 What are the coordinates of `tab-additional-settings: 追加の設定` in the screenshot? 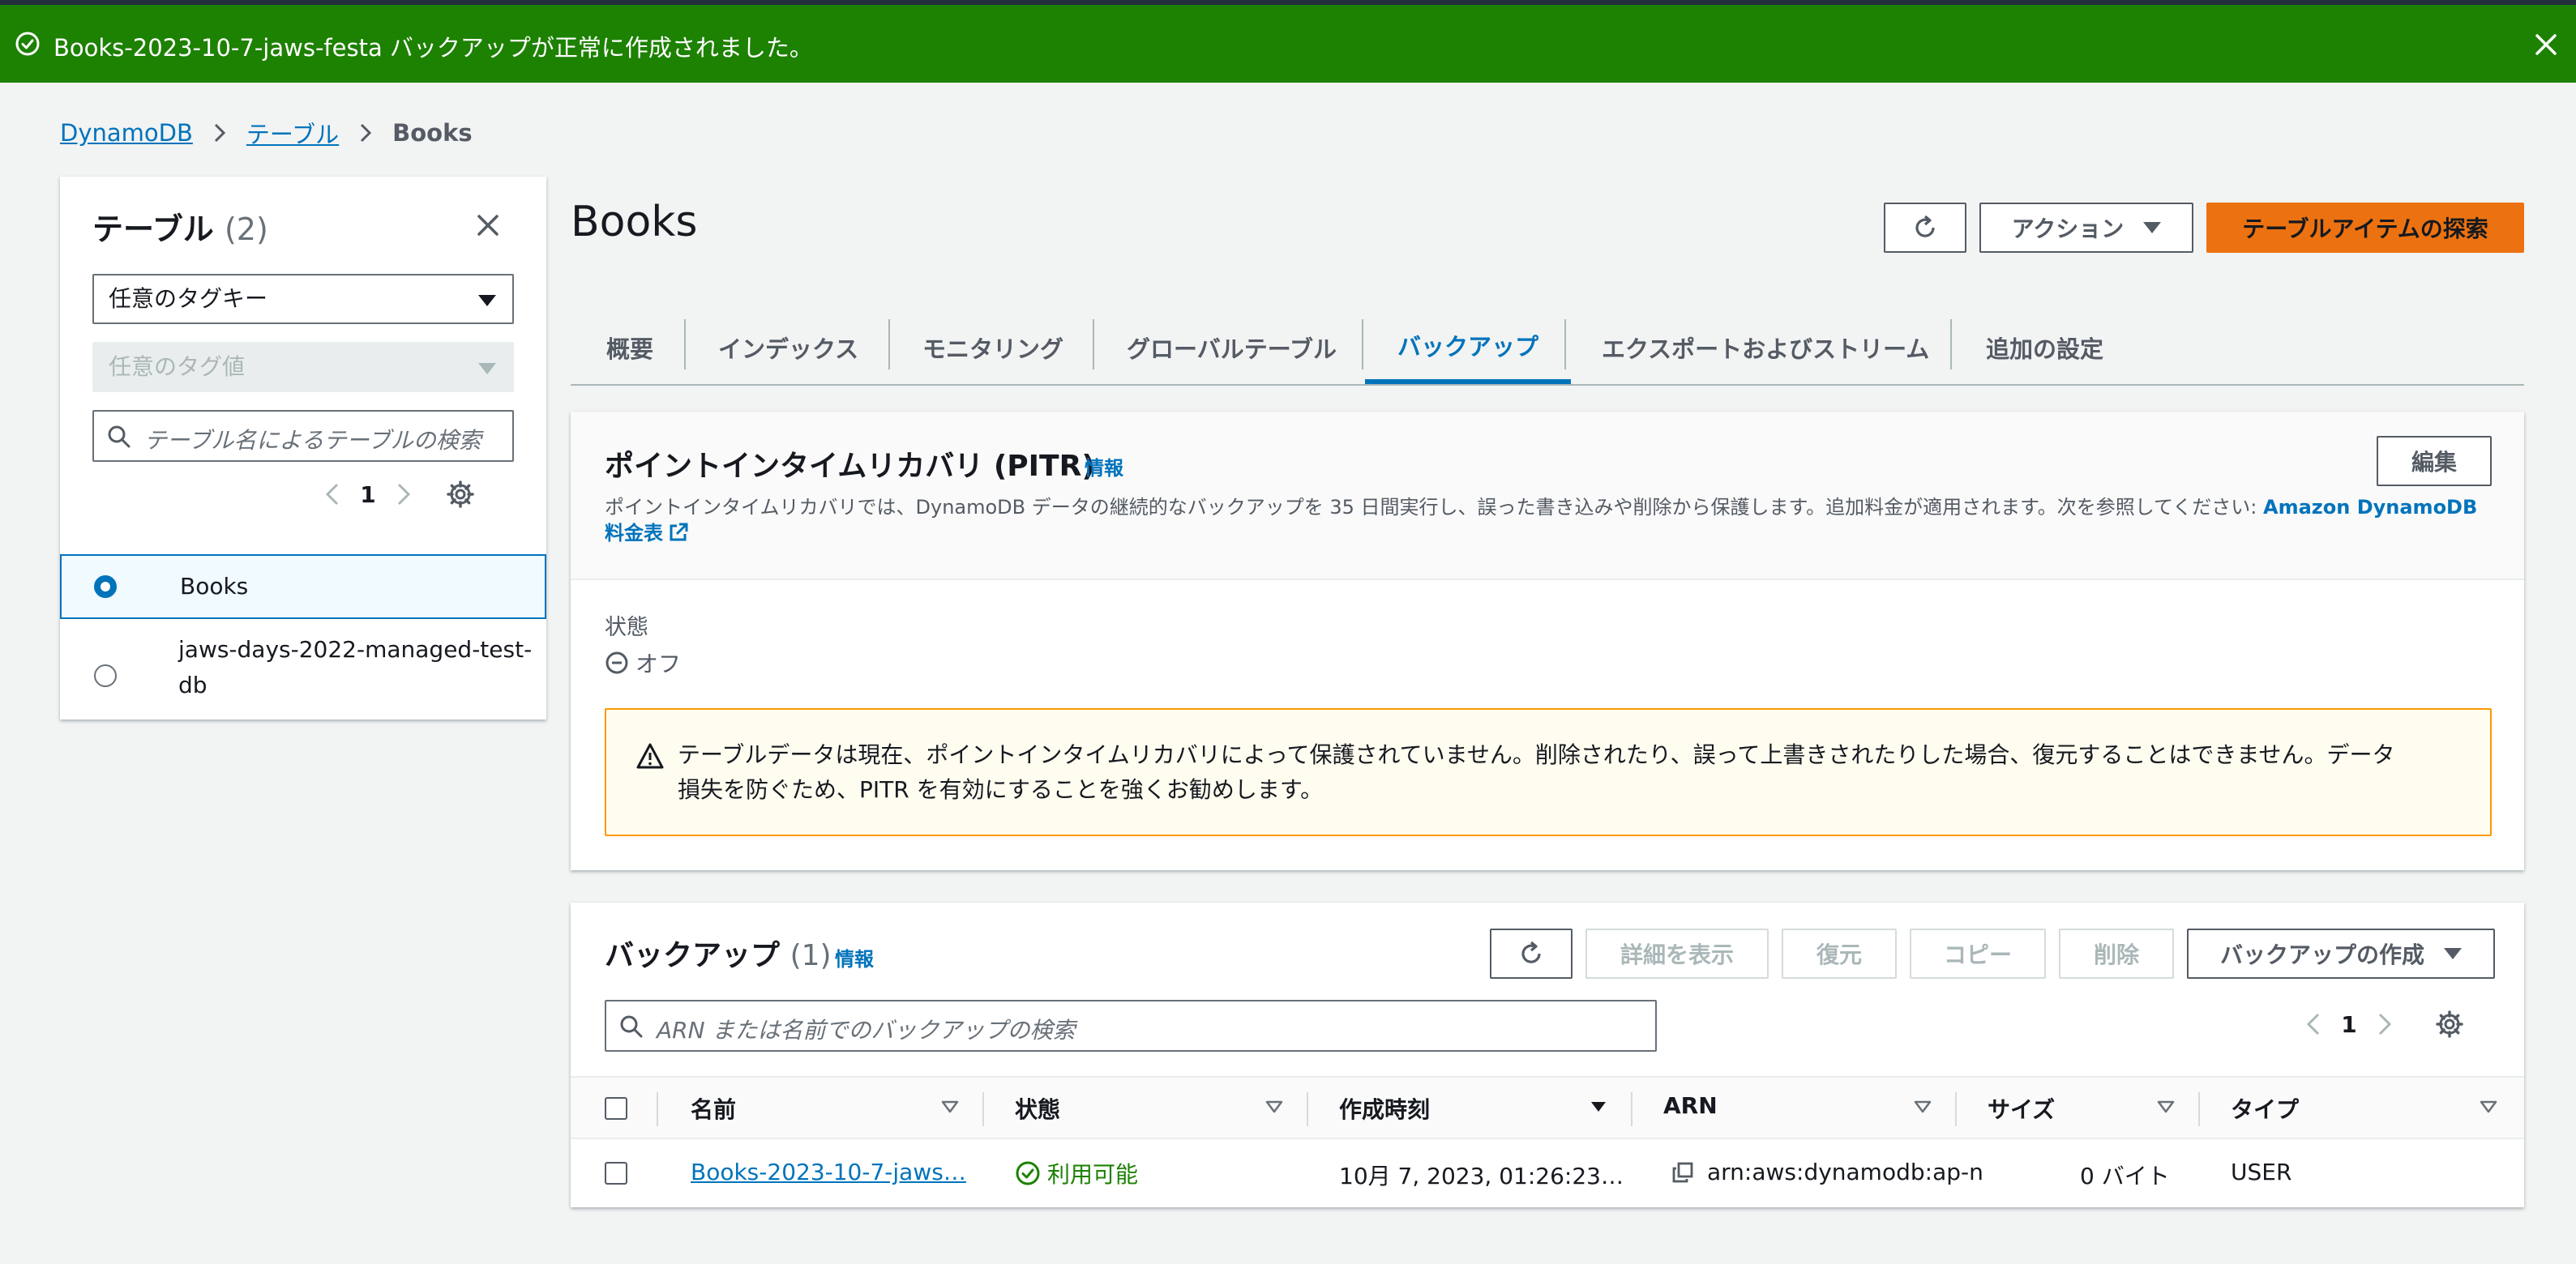 It's located at (2045, 347).